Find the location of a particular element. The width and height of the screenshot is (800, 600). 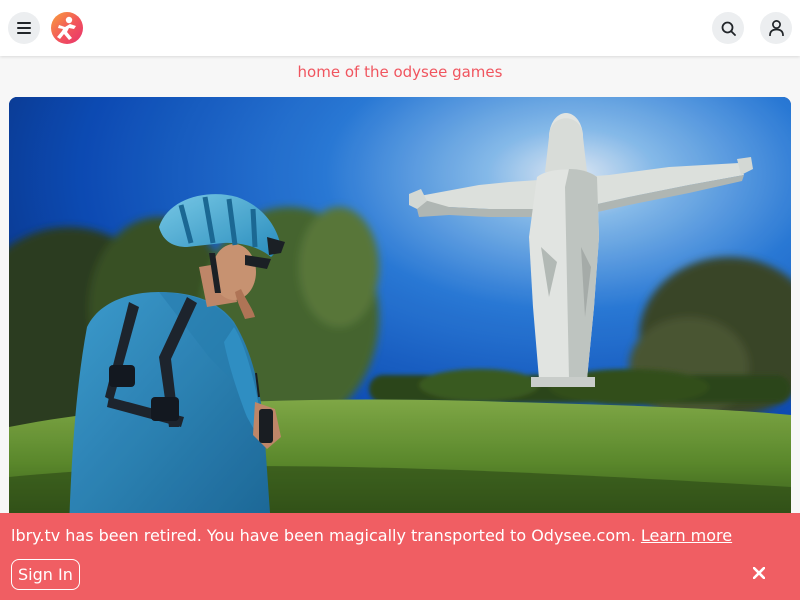

search-icon is located at coordinates (728, 28).